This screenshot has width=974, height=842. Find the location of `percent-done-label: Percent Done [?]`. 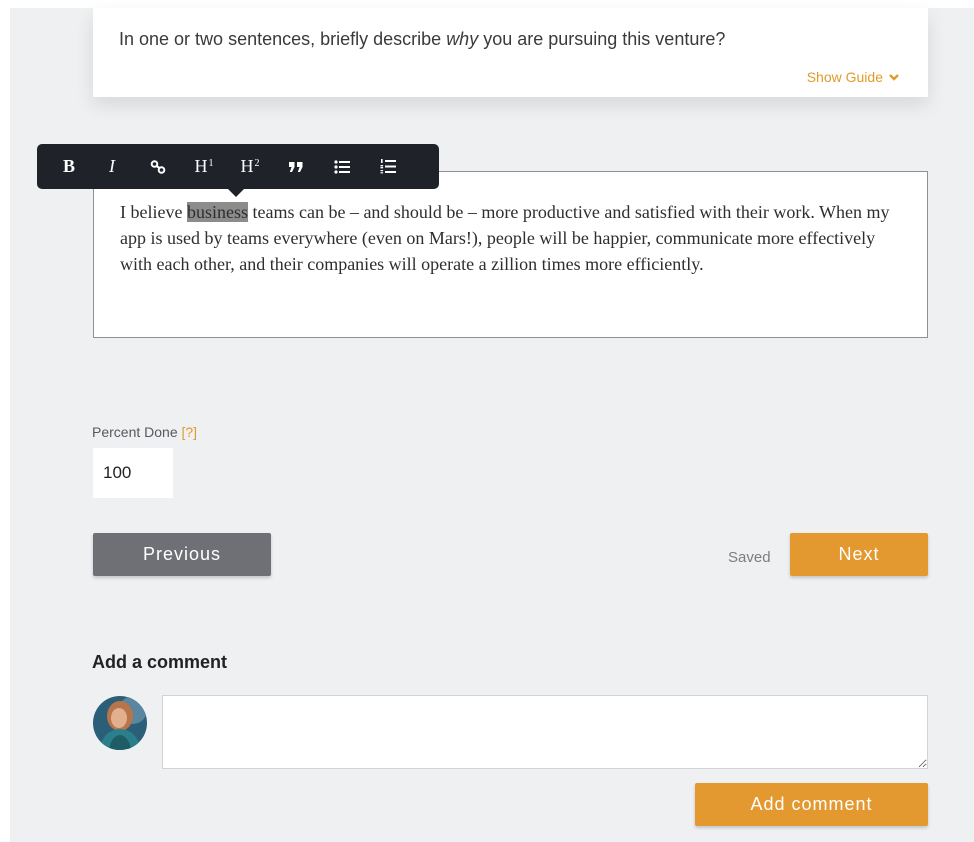

percent-done-label: Percent Done [?] is located at coordinates (145, 432).